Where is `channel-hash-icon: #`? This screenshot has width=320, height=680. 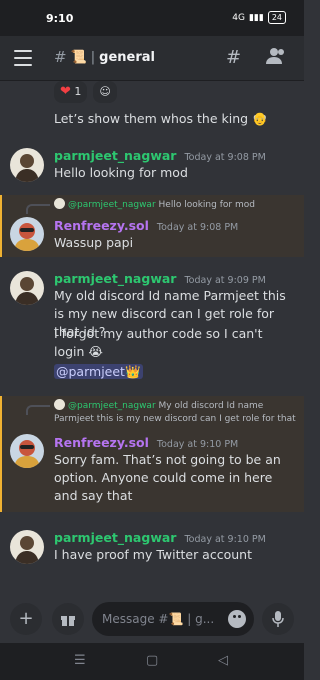
channel-hash-icon: # is located at coordinates (60, 57).